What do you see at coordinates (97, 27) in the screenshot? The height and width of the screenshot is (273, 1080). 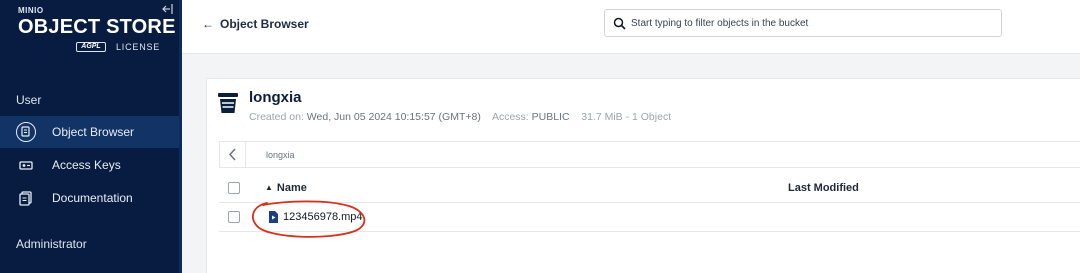 I see `brand-title: OBJECT STORE` at bounding box center [97, 27].